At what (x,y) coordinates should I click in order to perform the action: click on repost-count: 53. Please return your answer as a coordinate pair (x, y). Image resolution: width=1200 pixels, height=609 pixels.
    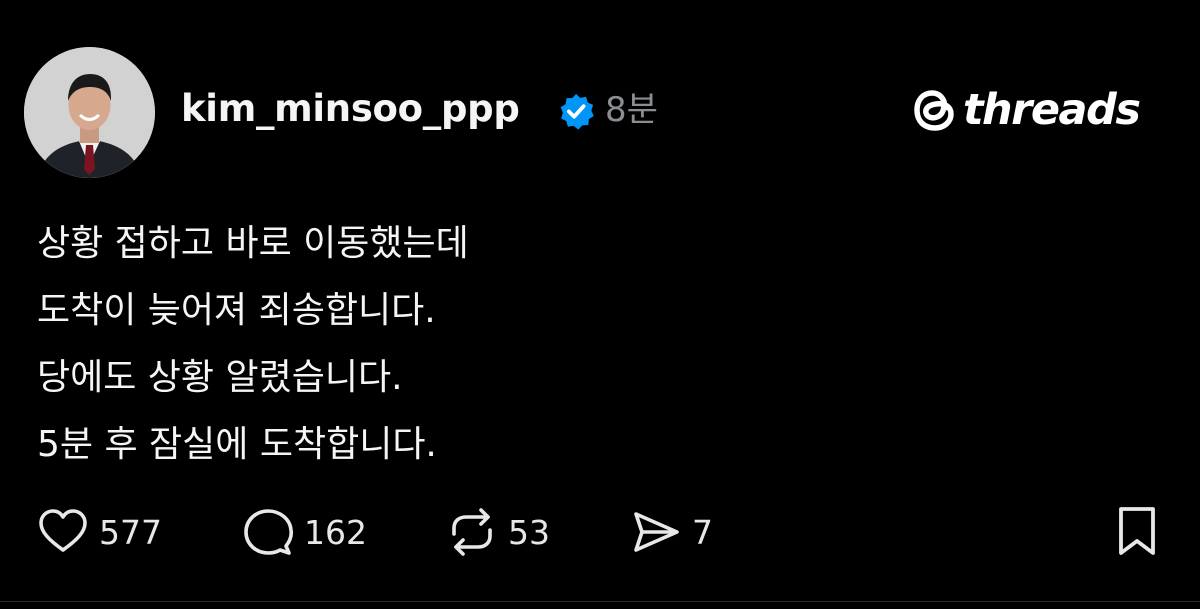
    Looking at the image, I should click on (529, 532).